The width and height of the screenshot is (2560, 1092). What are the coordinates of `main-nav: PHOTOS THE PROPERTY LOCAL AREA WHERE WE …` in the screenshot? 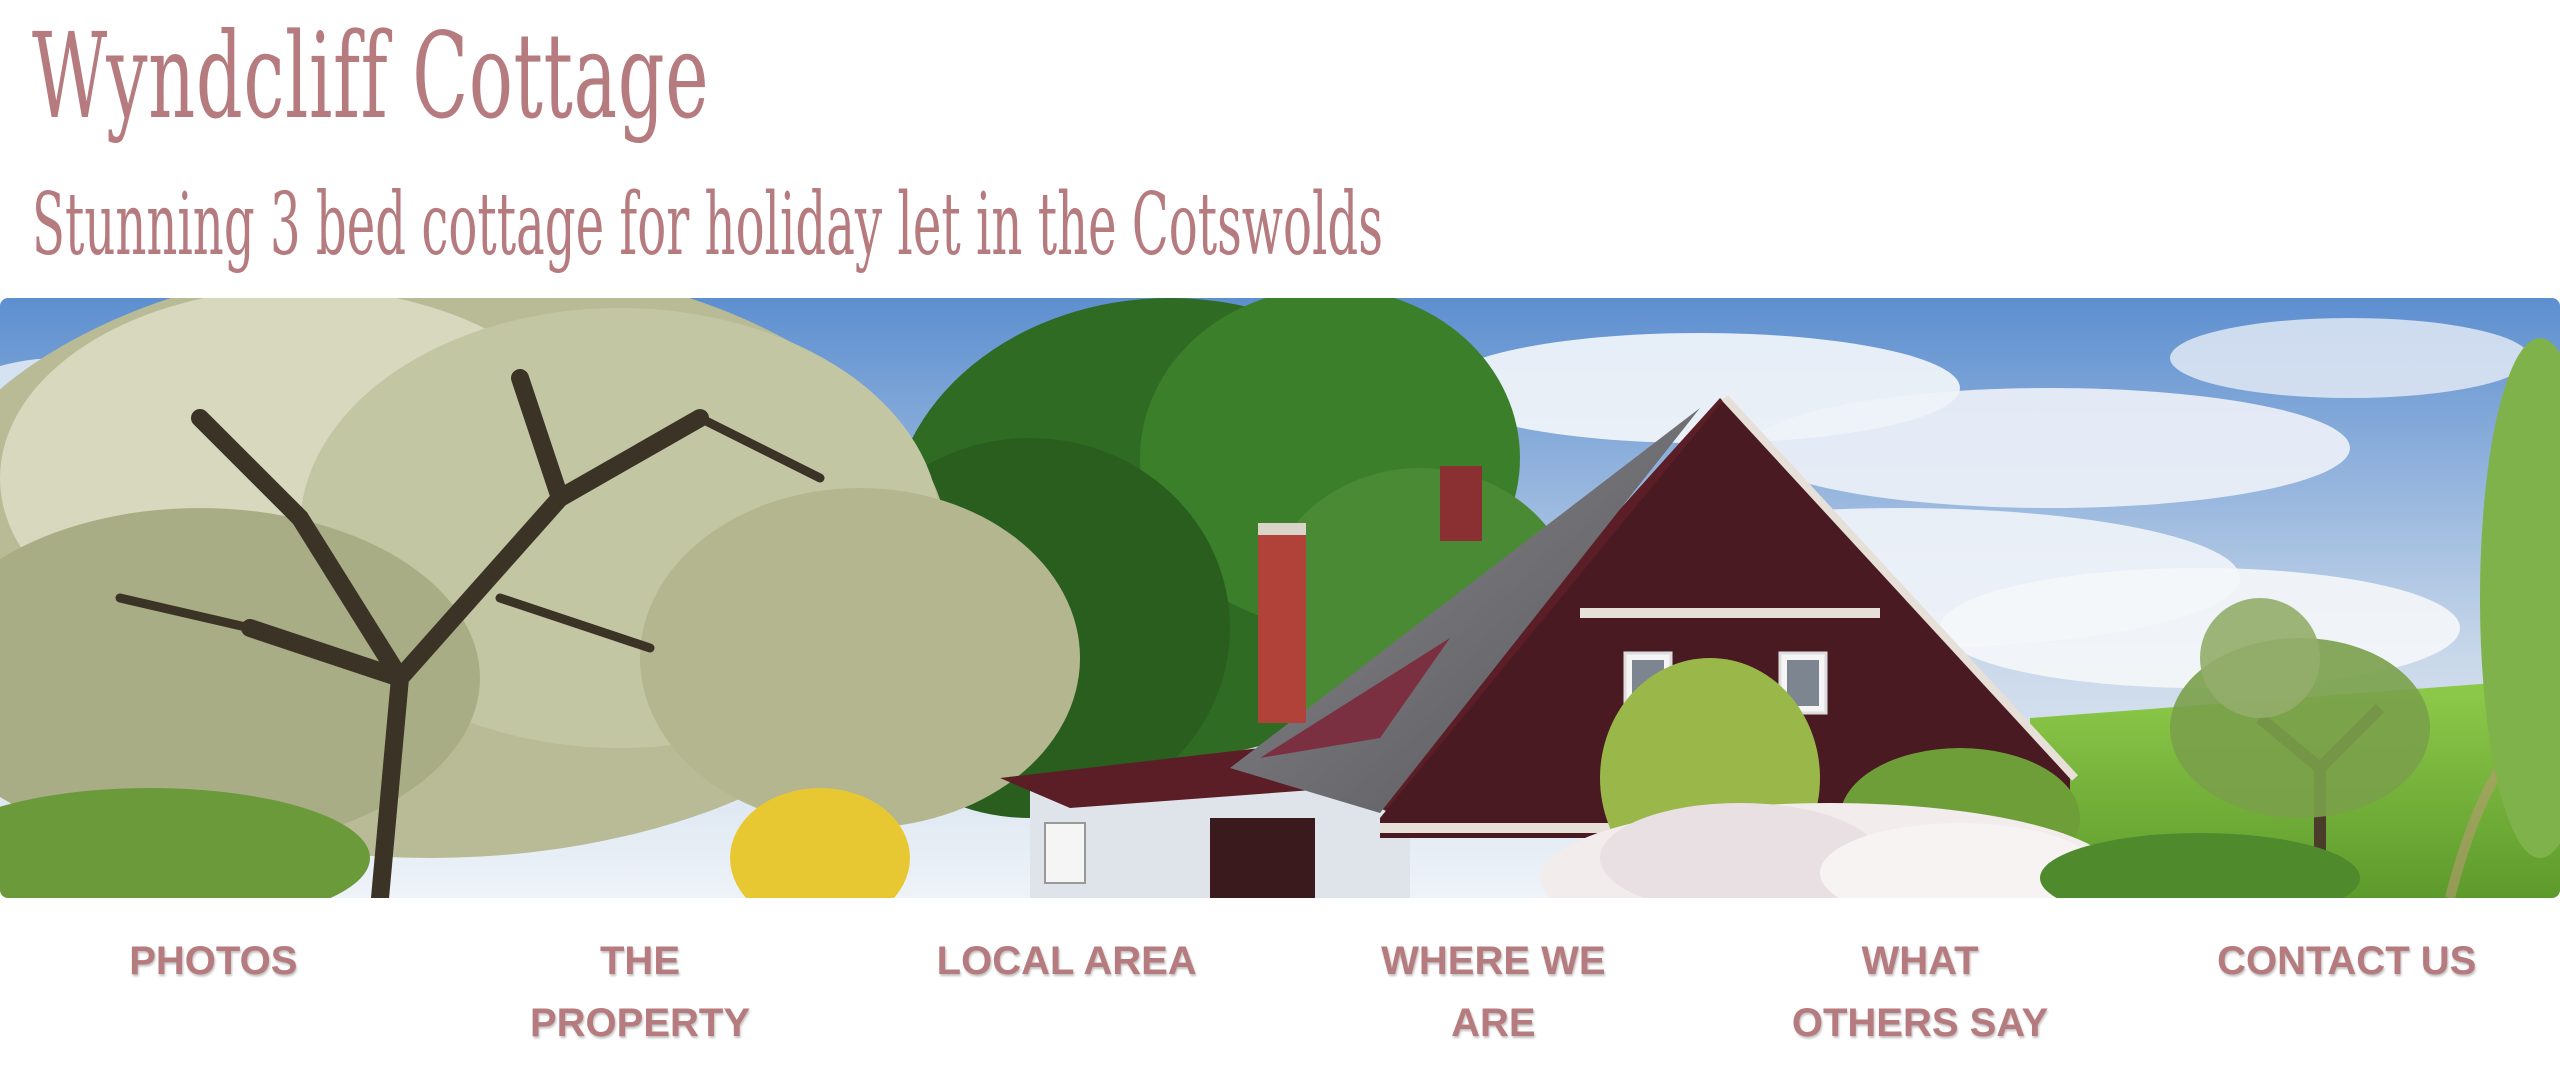 It's located at (1280, 1005).